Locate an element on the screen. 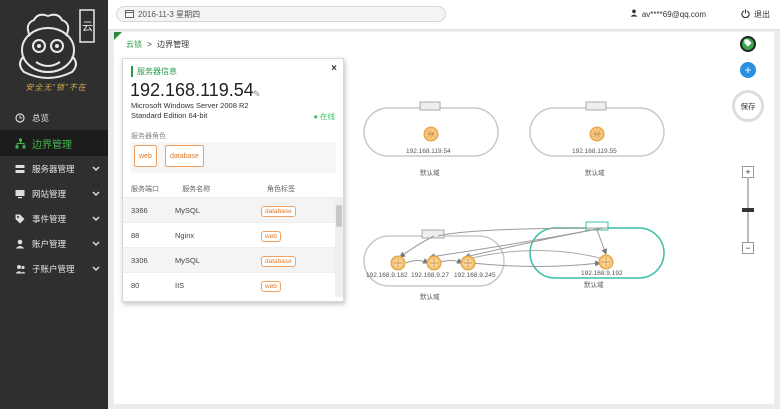 The height and width of the screenshot is (409, 780). name-cell: IIS is located at coordinates (180, 285).